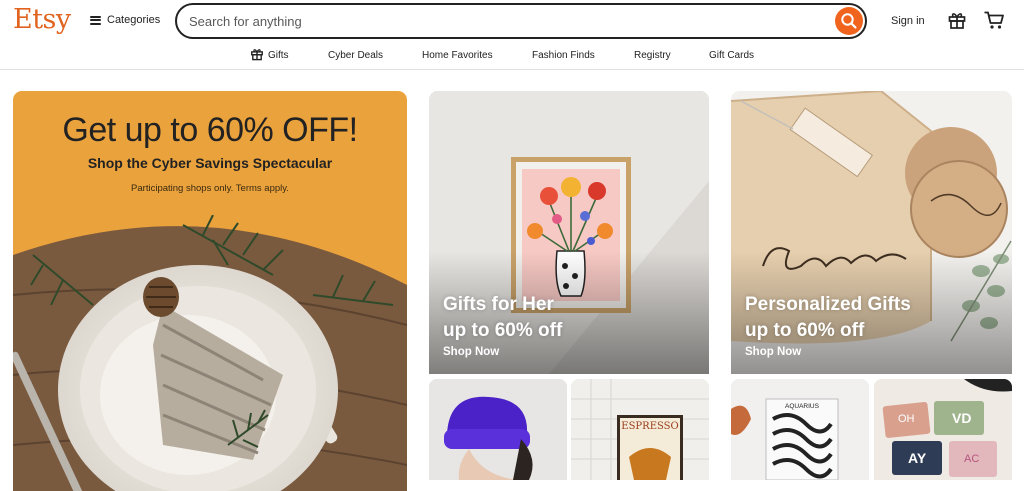 This screenshot has height=491, width=1024. I want to click on categories-button: Categories, so click(125, 20).